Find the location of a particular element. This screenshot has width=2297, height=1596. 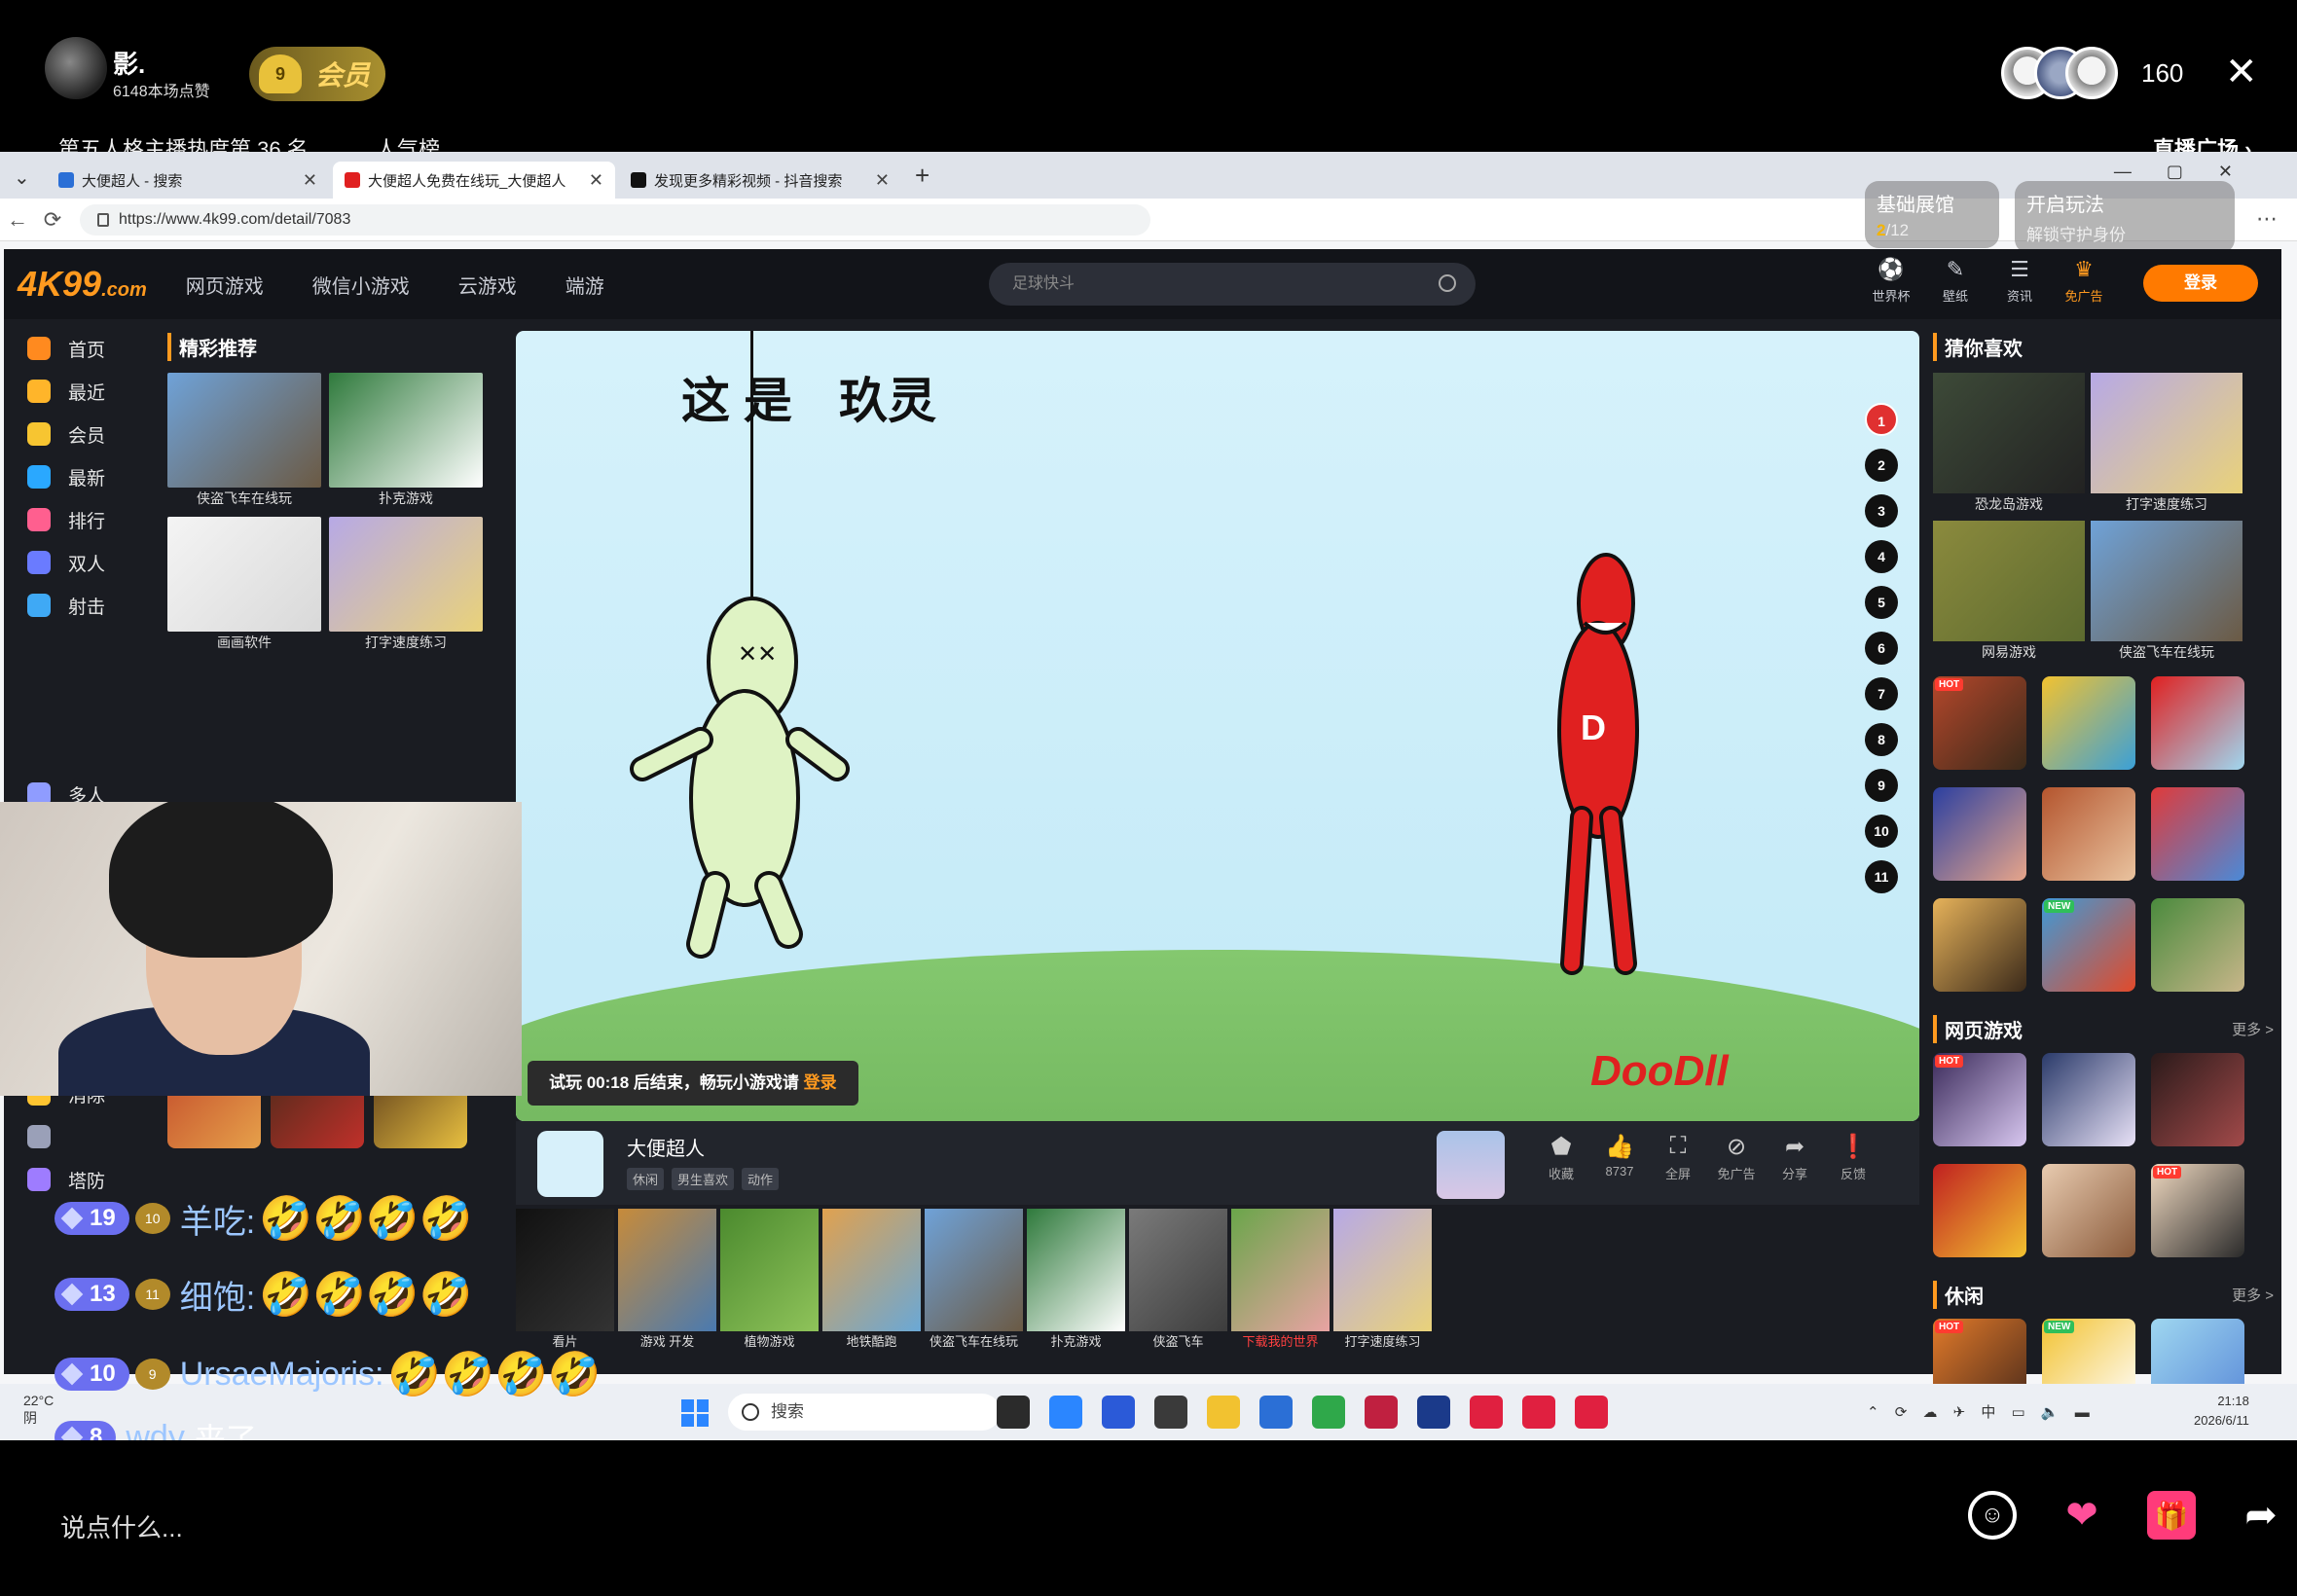

game-thumb: 网易游戏 is located at coordinates (2009, 592).